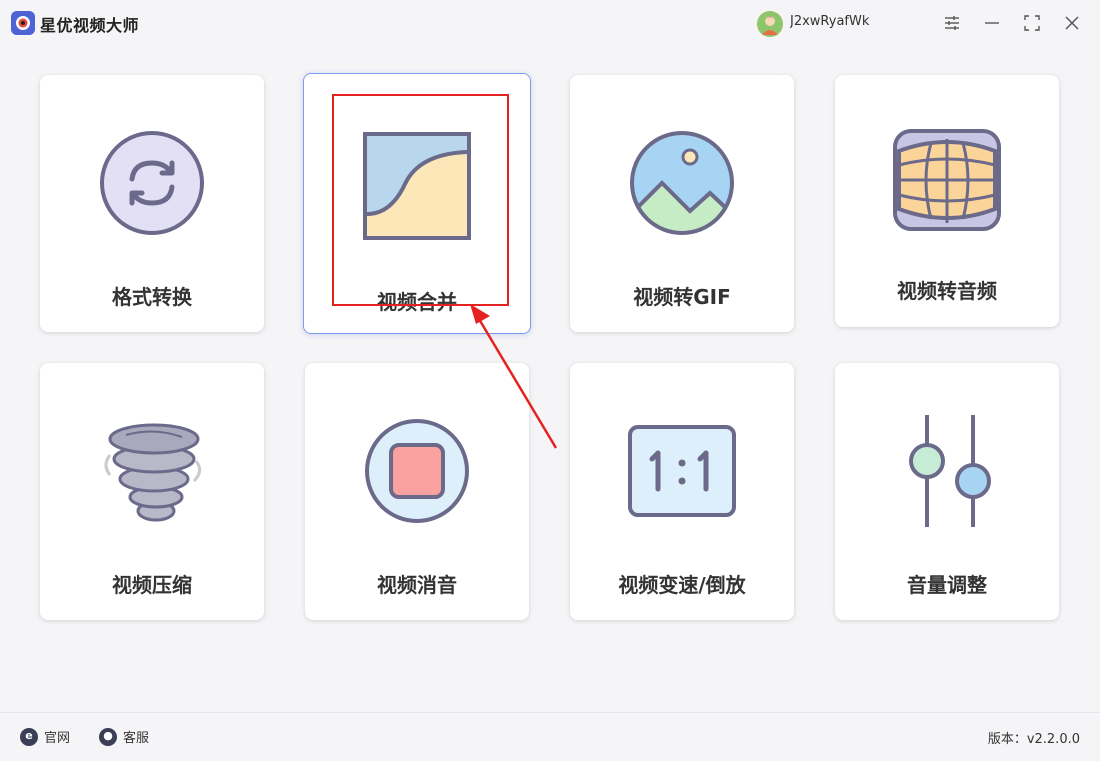  Describe the element at coordinates (947, 183) in the screenshot. I see `video-audio-icon` at that location.